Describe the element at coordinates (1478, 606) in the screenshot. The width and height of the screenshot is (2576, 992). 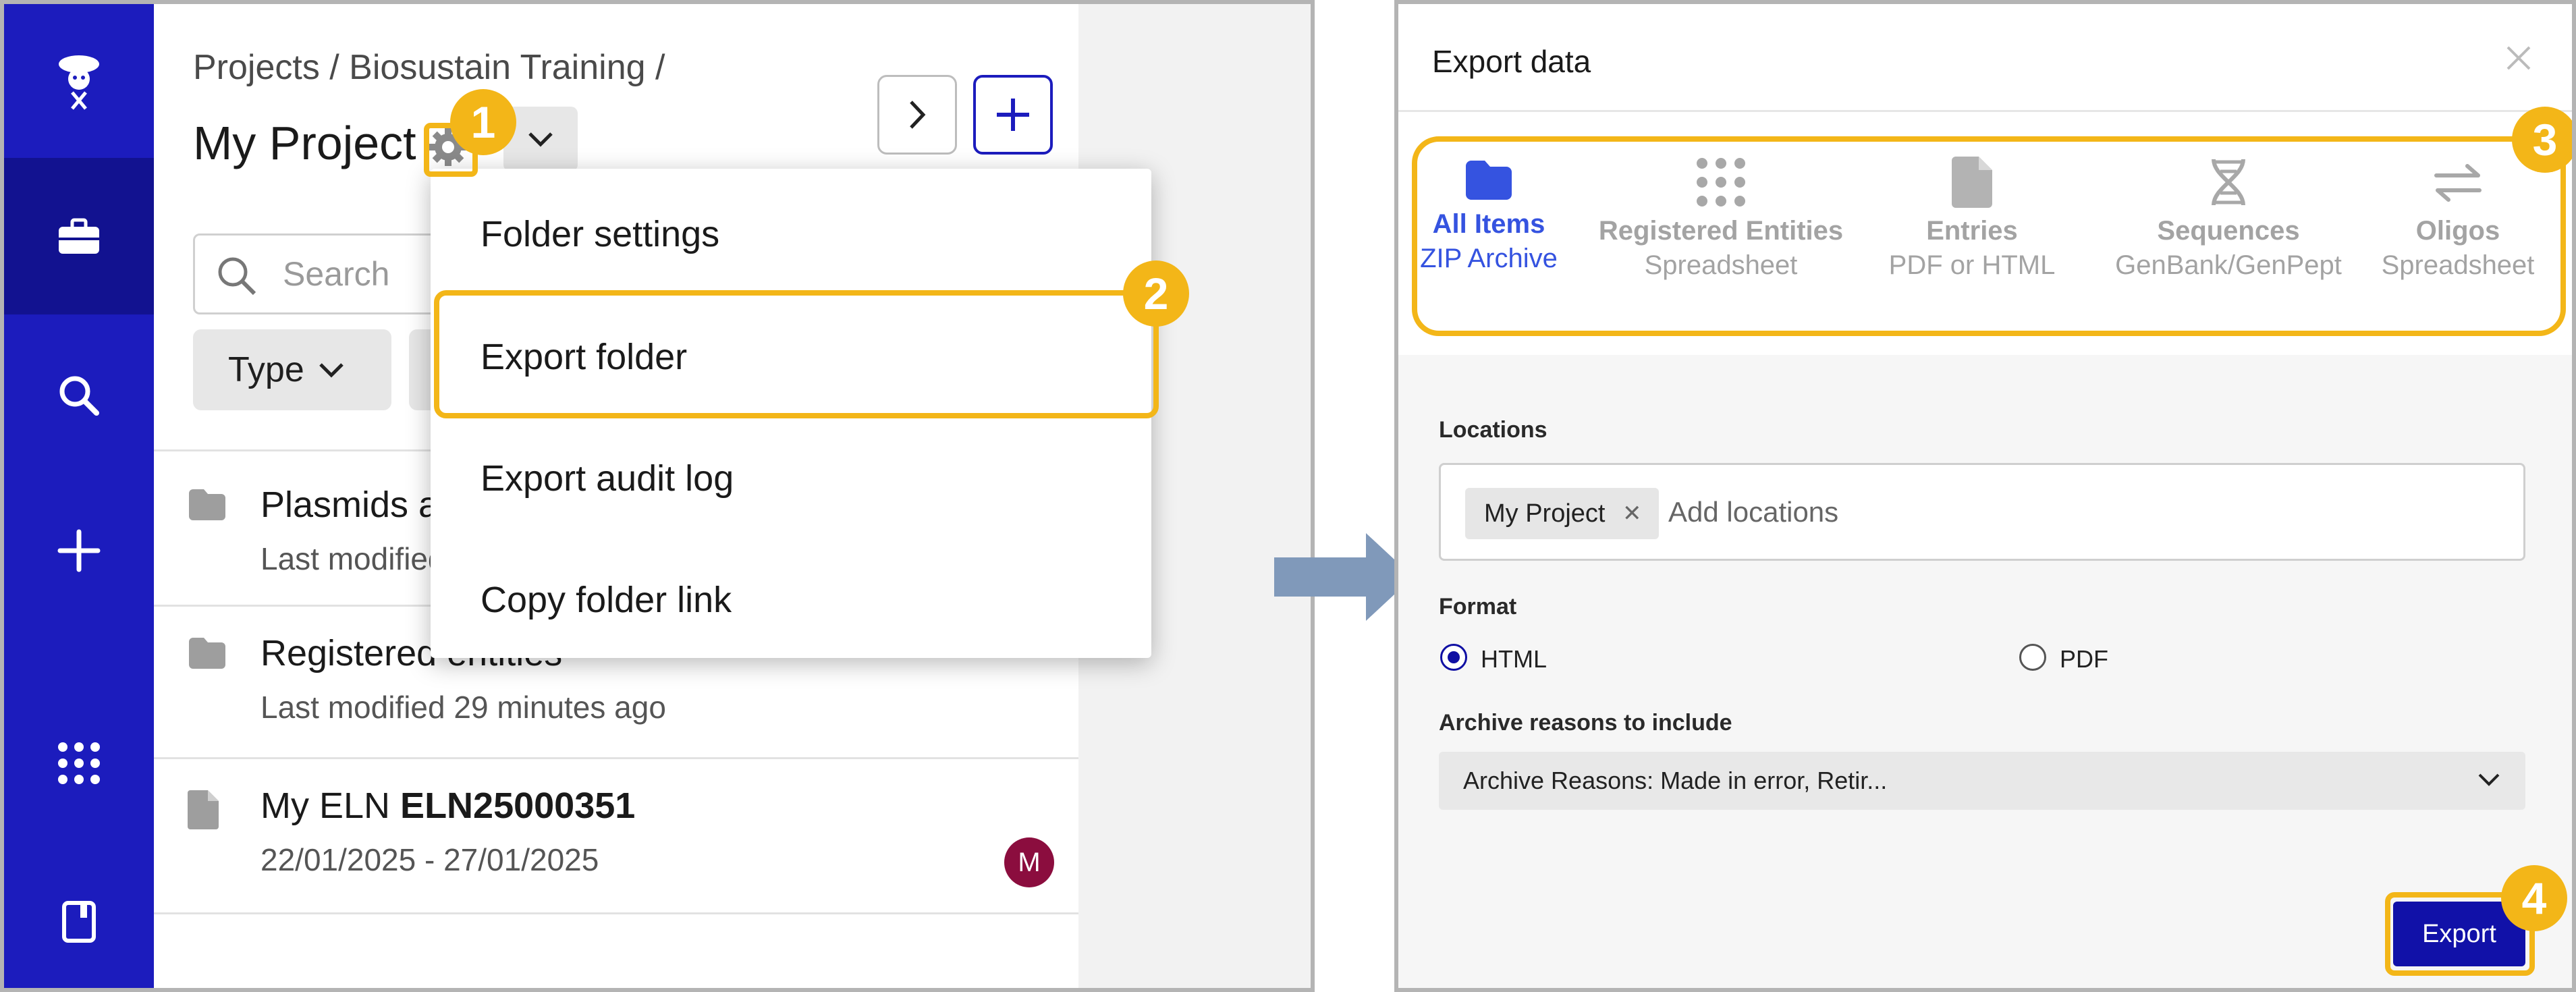
I see `format-label: Format` at that location.